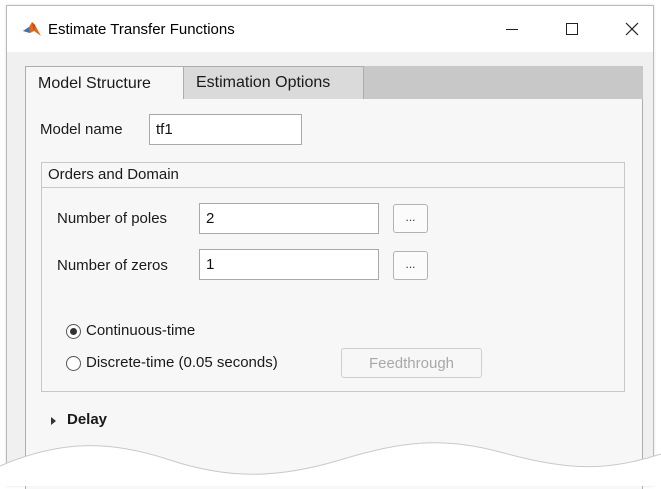 The height and width of the screenshot is (489, 661). Describe the element at coordinates (141, 330) in the screenshot. I see `continuous-time-label: Continuous-time` at that location.